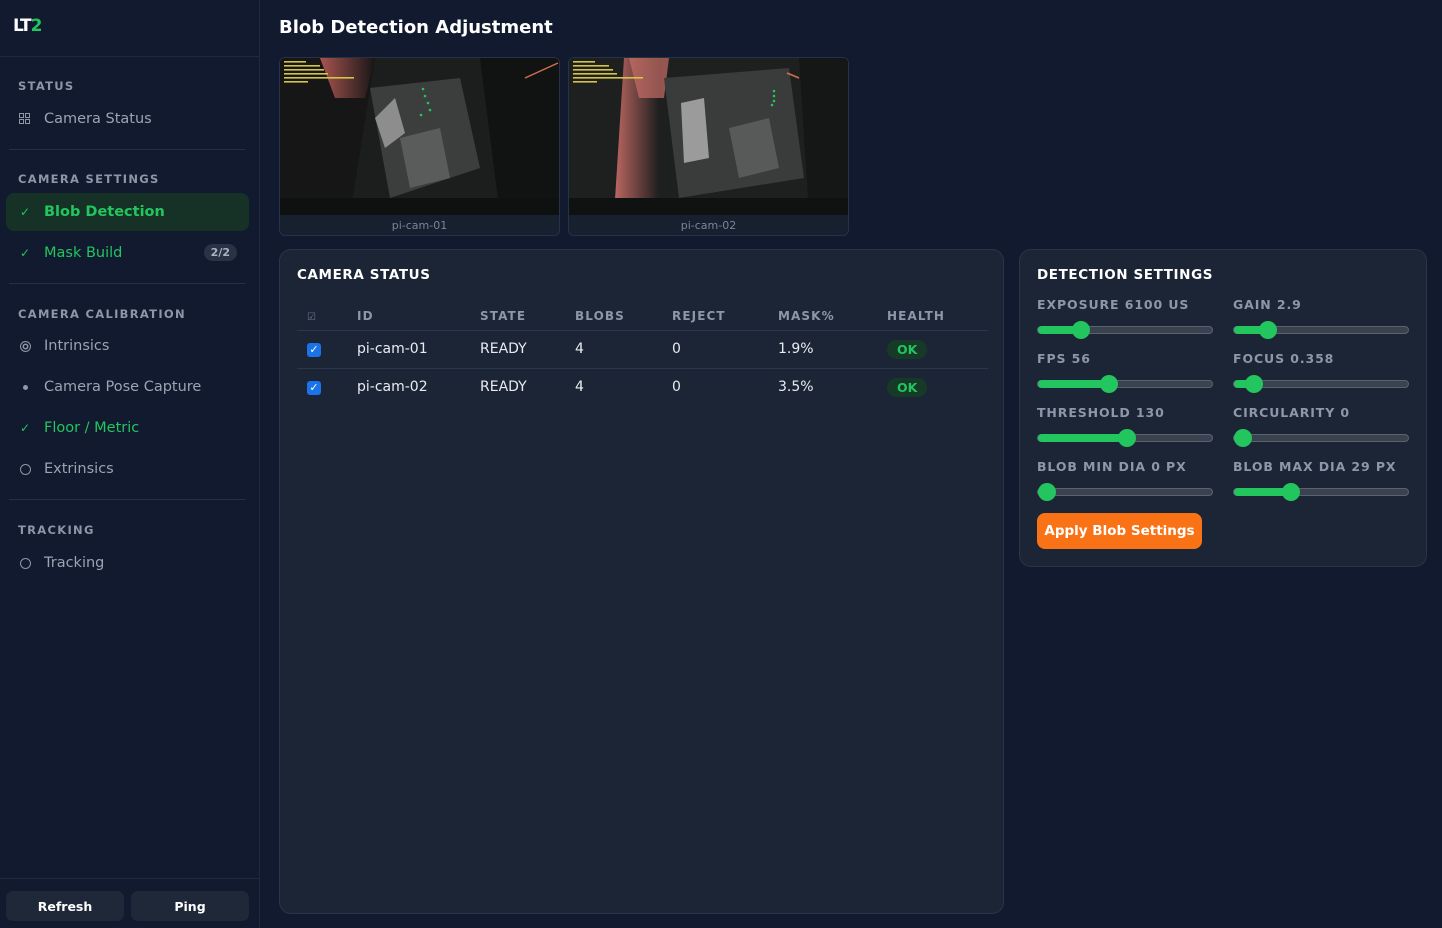 Image resolution: width=1442 pixels, height=928 pixels. I want to click on section-title-camera-calibration: CAMERA CALIBRATION, so click(102, 314).